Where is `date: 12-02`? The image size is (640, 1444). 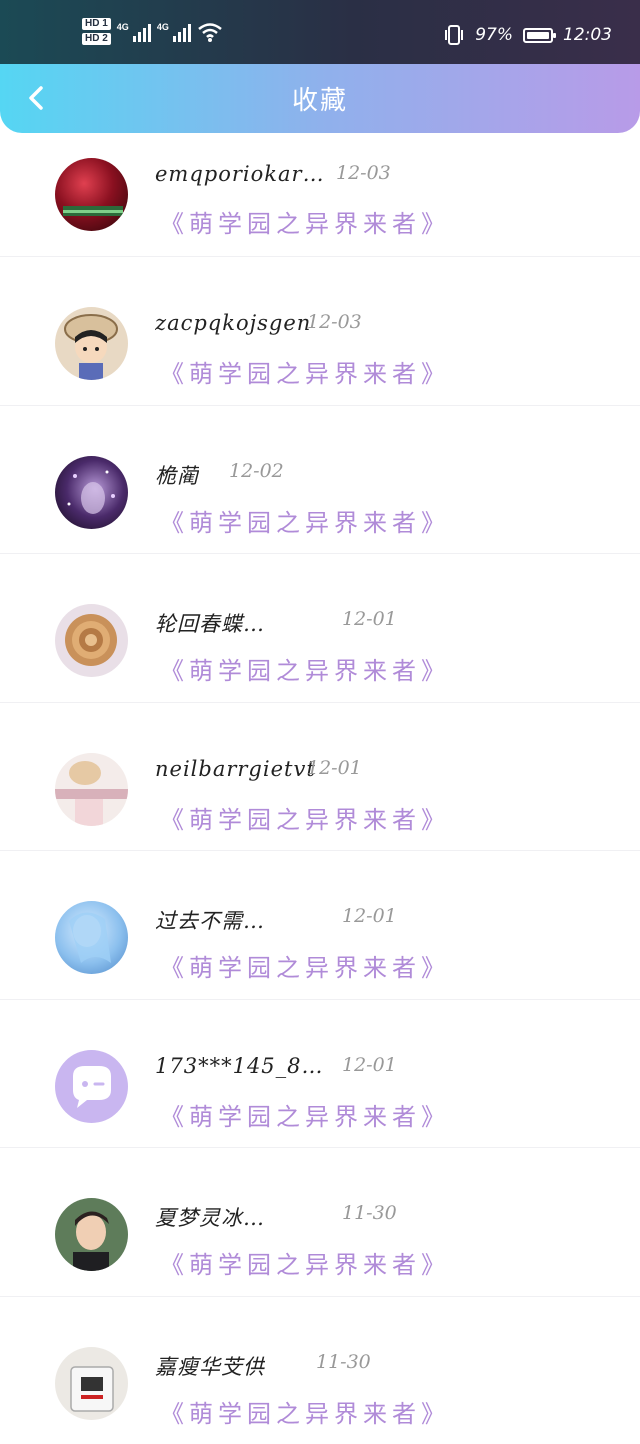 date: 12-02 is located at coordinates (256, 471).